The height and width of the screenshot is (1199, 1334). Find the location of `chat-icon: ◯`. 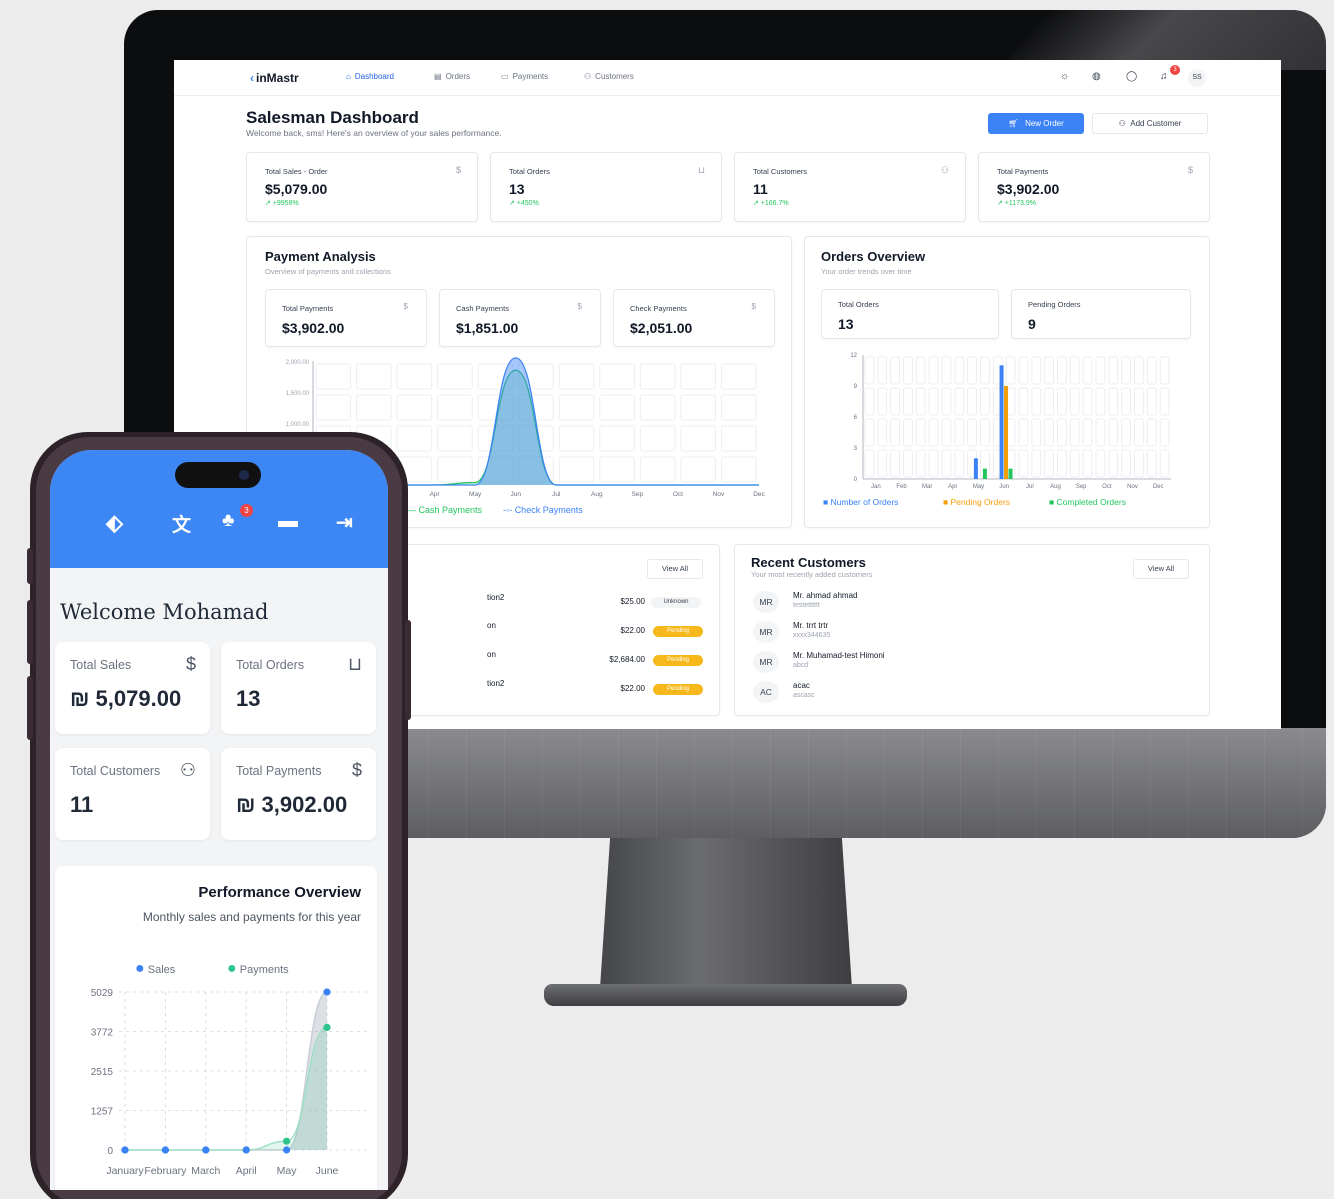

chat-icon: ◯ is located at coordinates (1131, 76).